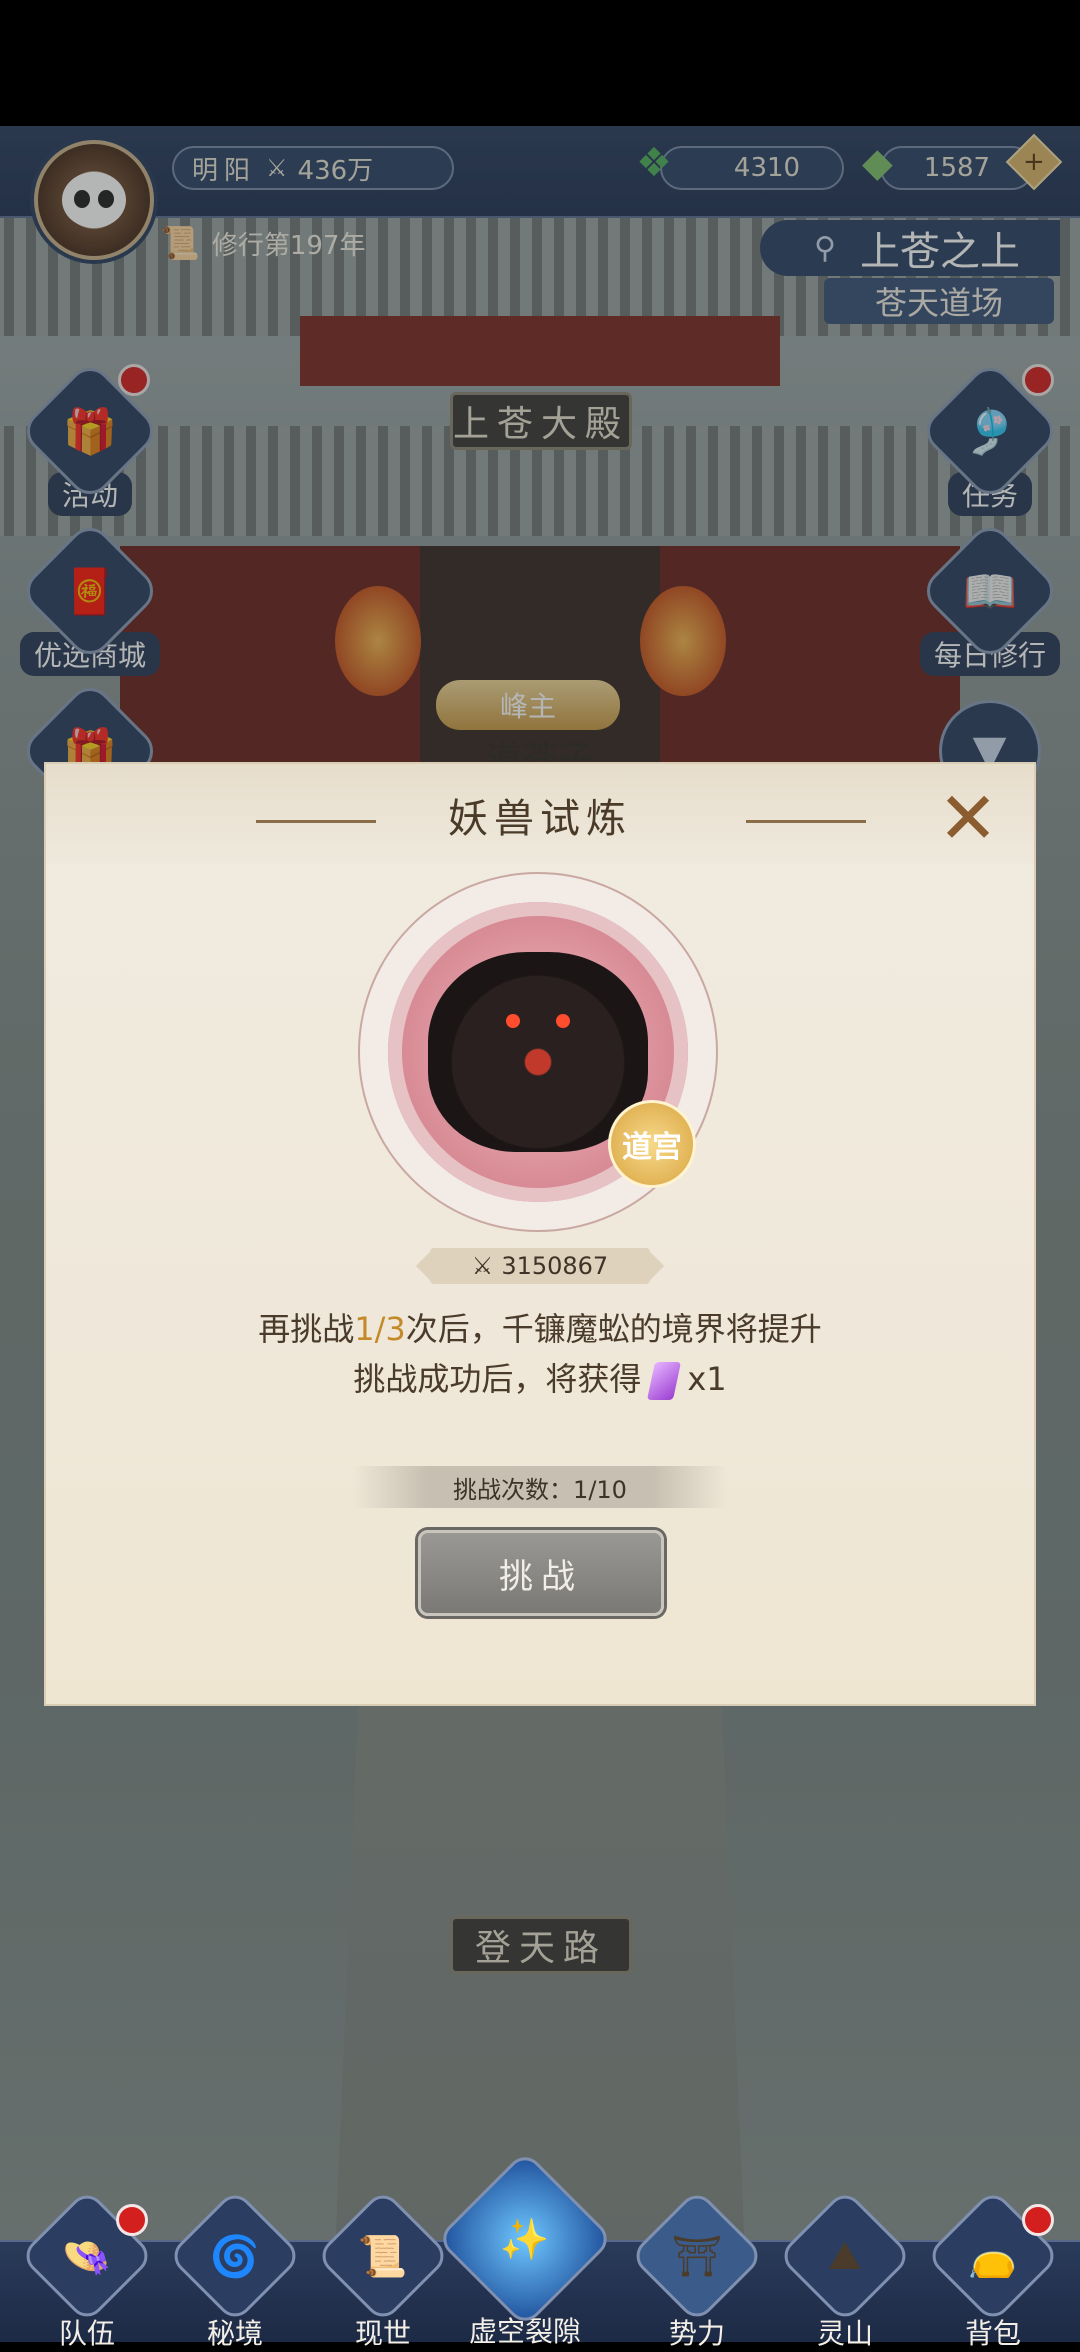 Image resolution: width=1080 pixels, height=2352 pixels. What do you see at coordinates (845, 2256) in the screenshot?
I see `mountain-icon: ⛰` at bounding box center [845, 2256].